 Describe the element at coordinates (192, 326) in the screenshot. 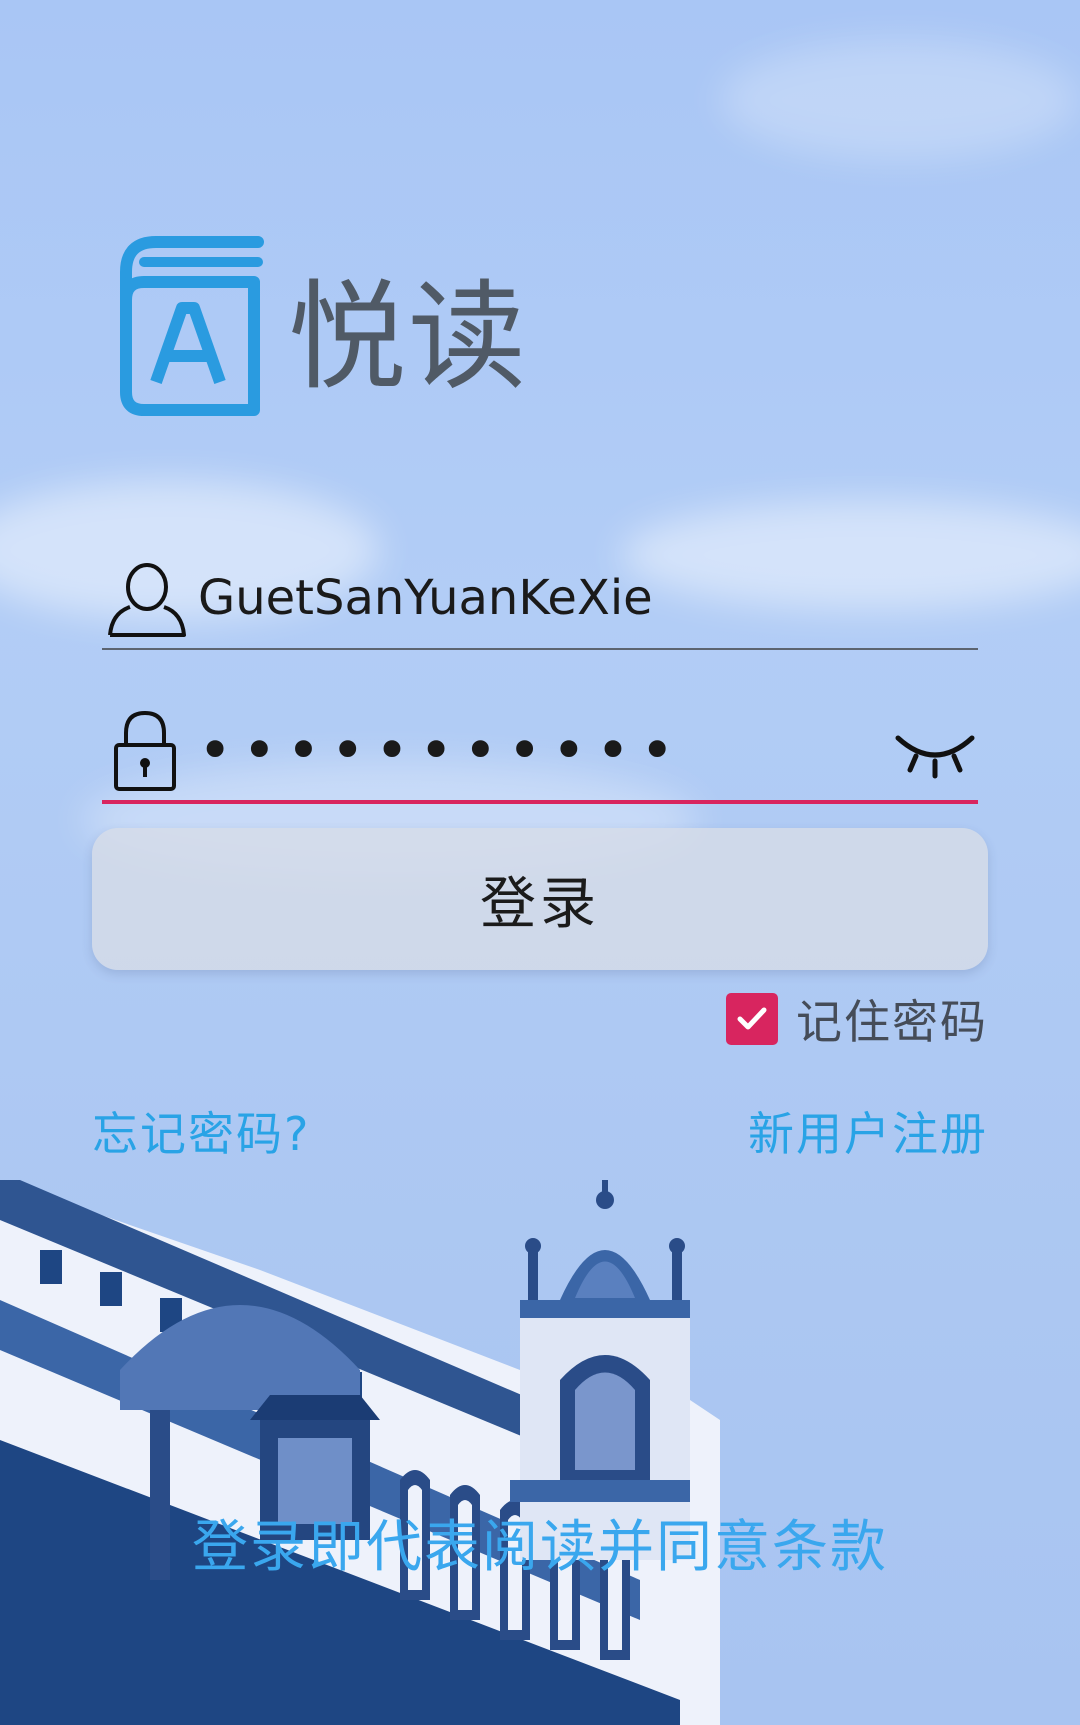

I see `book-a-icon` at that location.